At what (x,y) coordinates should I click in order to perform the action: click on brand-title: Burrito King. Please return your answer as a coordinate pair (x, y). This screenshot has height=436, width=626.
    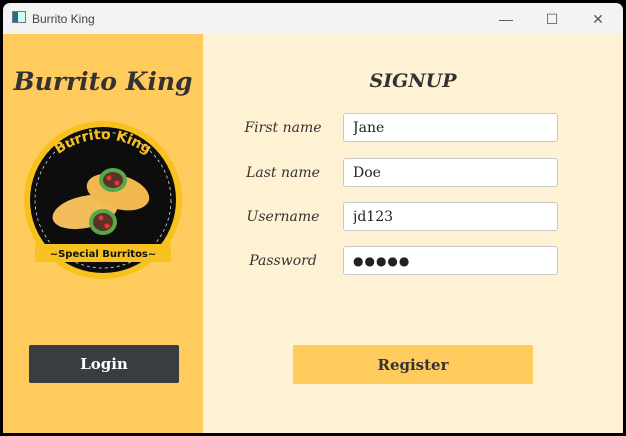
    Looking at the image, I should click on (103, 81).